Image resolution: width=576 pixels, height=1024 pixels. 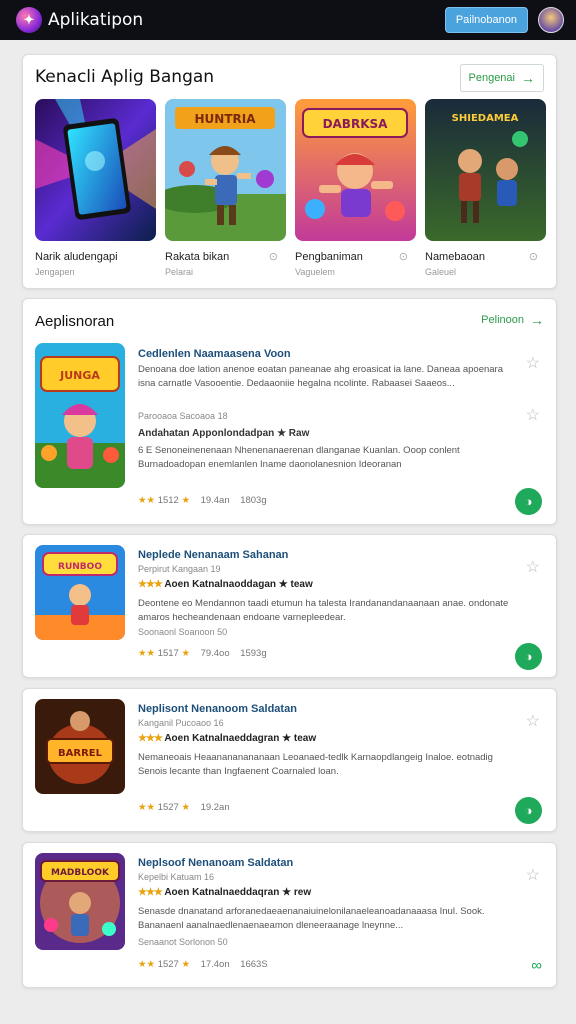 What do you see at coordinates (225, 119) in the screenshot?
I see `svg-text: HUNTRIA` at bounding box center [225, 119].